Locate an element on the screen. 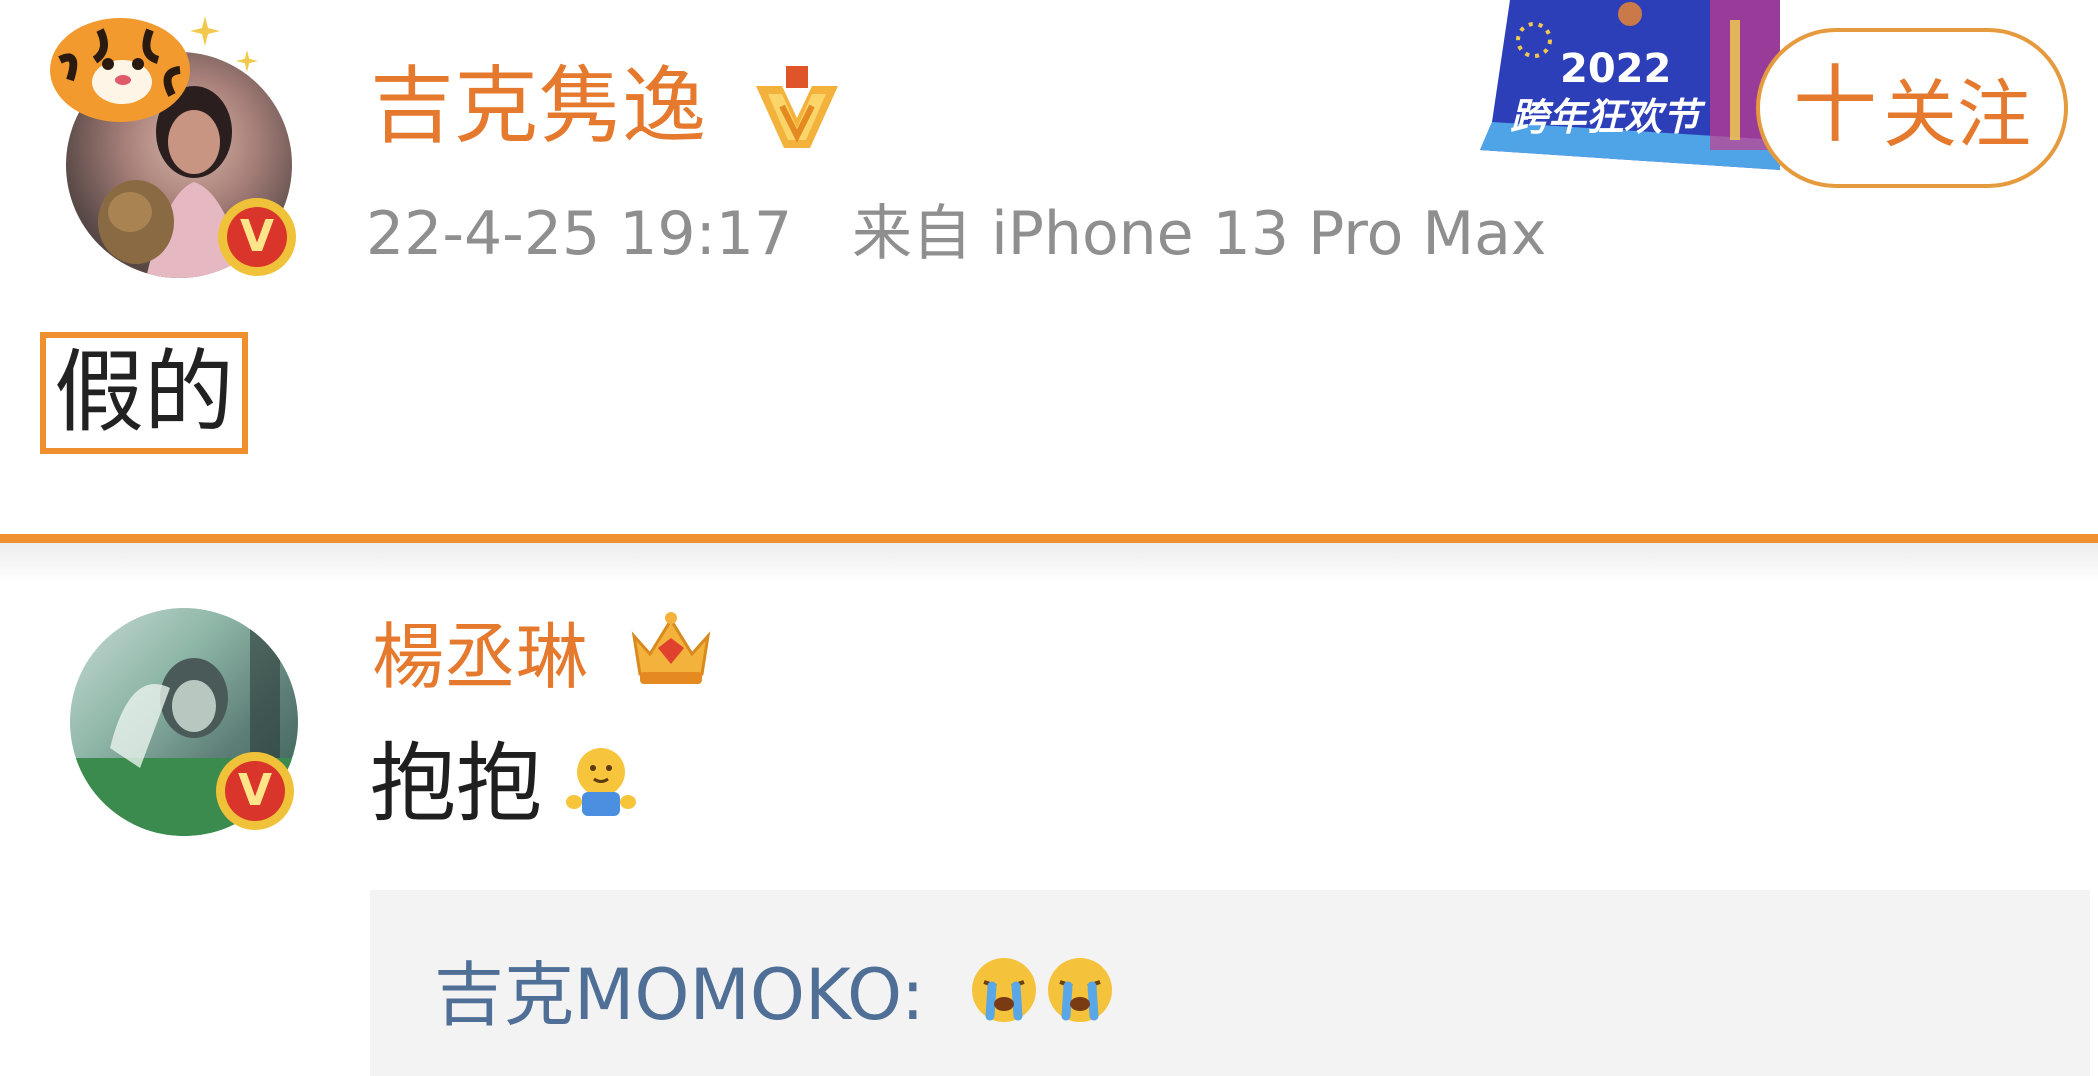  post-text-highlight: 假的 is located at coordinates (144, 393).